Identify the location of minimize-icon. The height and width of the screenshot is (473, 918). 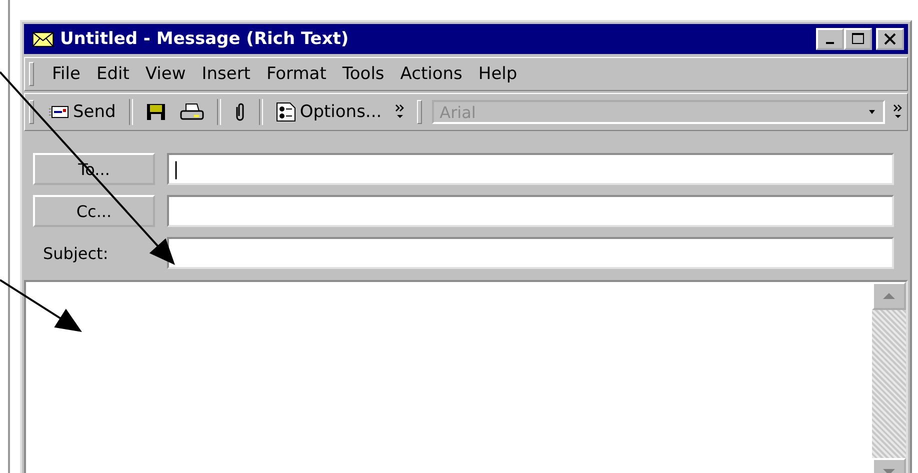
(830, 43).